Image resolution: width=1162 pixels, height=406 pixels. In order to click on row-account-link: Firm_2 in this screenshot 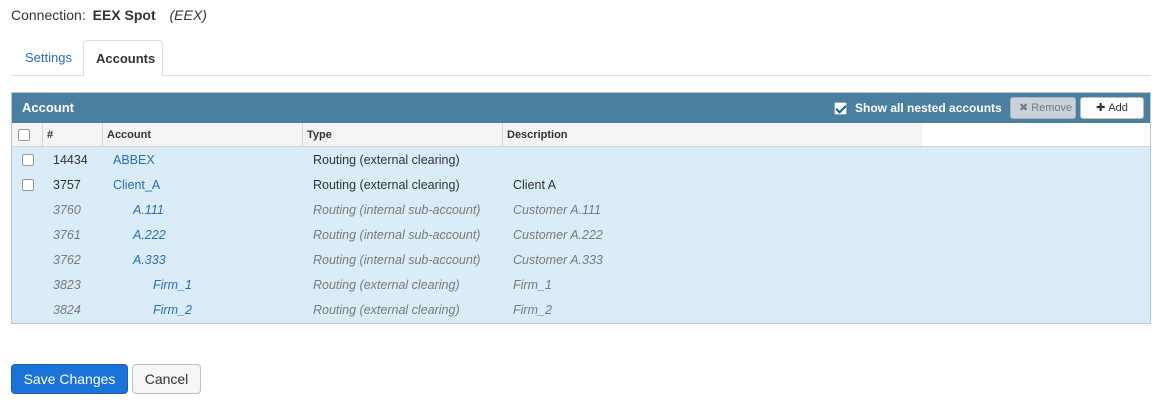, I will do `click(172, 310)`.